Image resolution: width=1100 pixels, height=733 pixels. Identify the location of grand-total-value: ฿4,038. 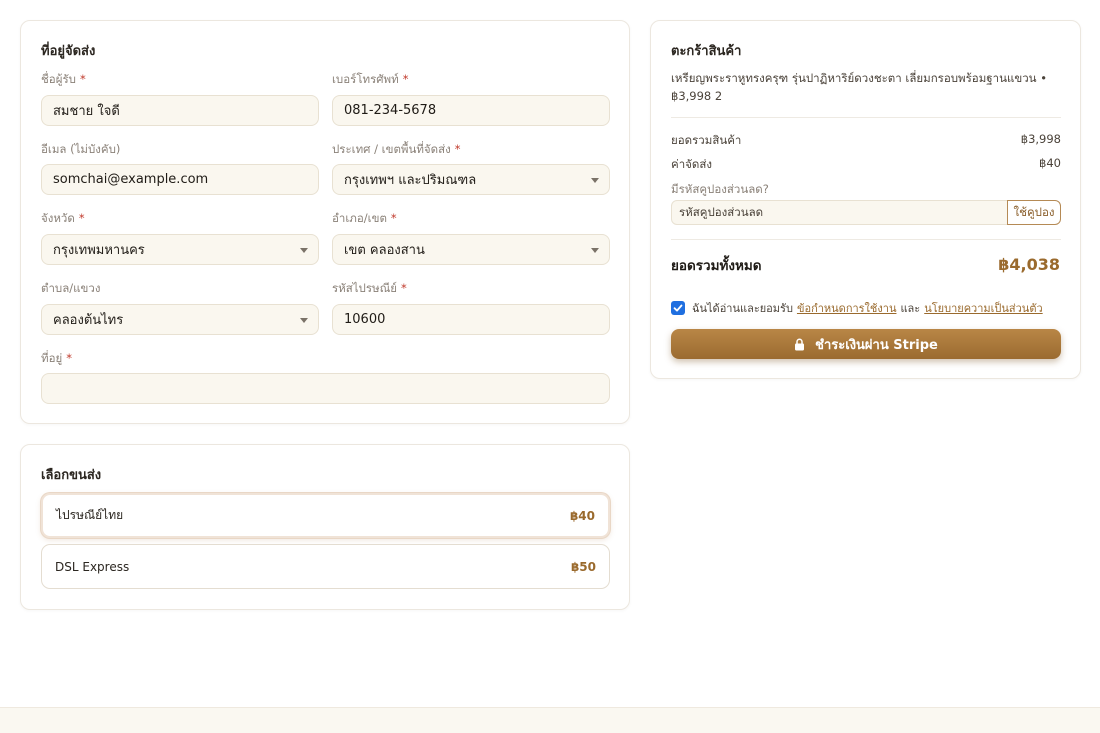
(1029, 264).